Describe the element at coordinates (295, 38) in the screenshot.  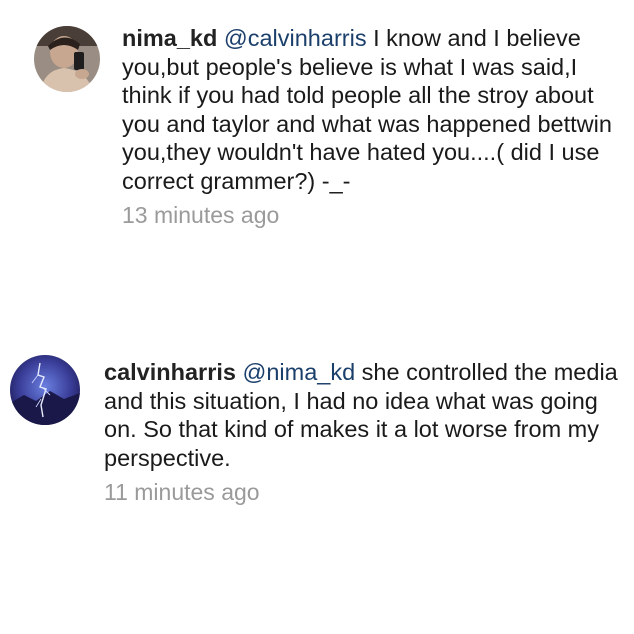
I see `comment-mention: @calvinharris` at that location.